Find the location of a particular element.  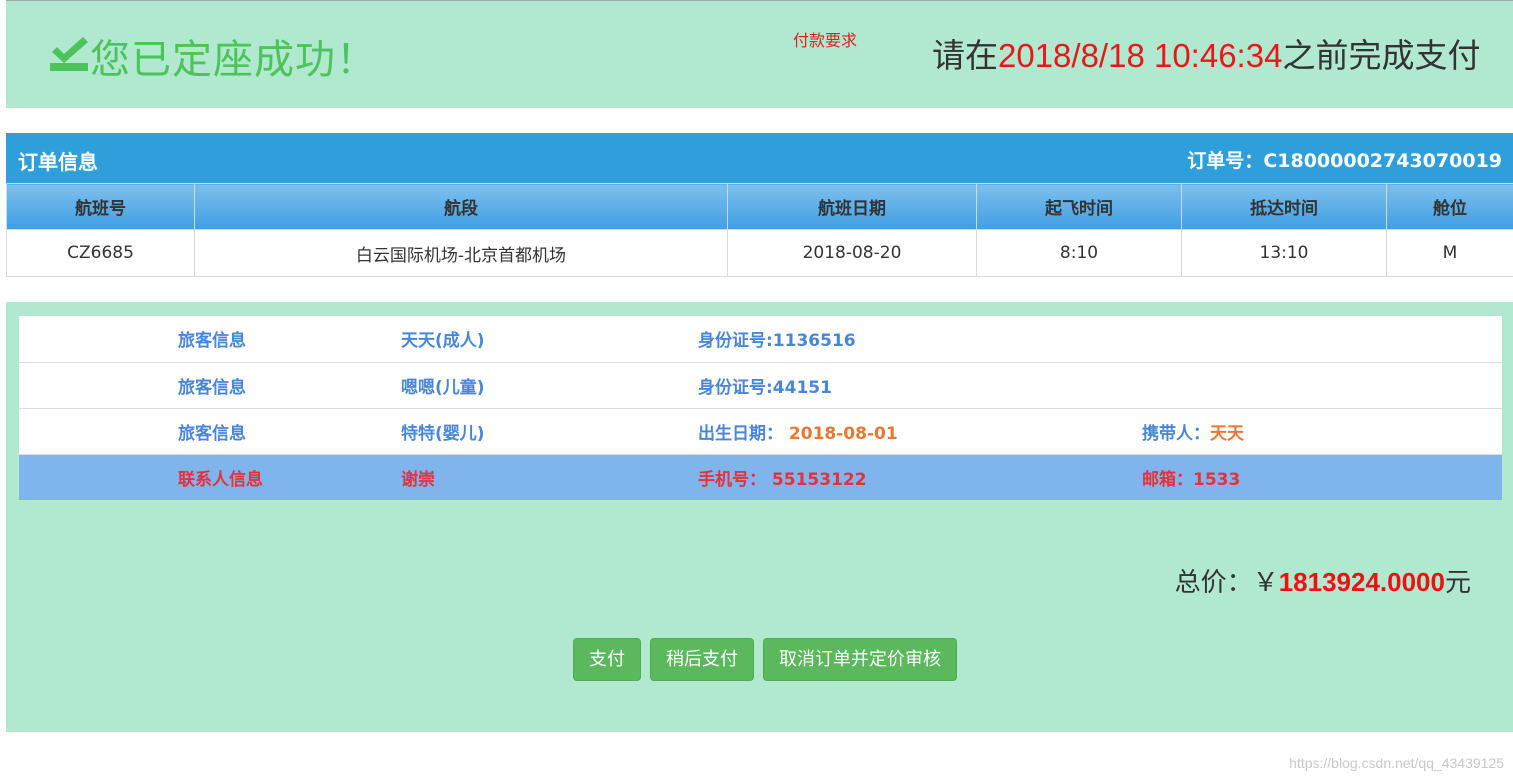

contact-email: 邮箱：1533 is located at coordinates (1322, 477).